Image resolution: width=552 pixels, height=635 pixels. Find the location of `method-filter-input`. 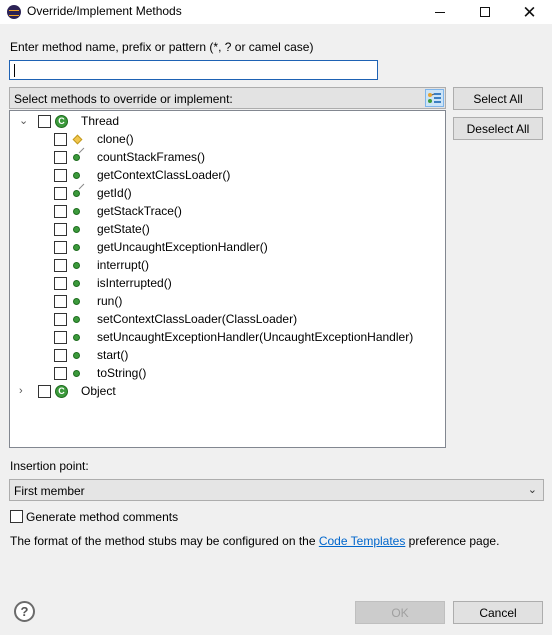

method-filter-input is located at coordinates (193, 70).